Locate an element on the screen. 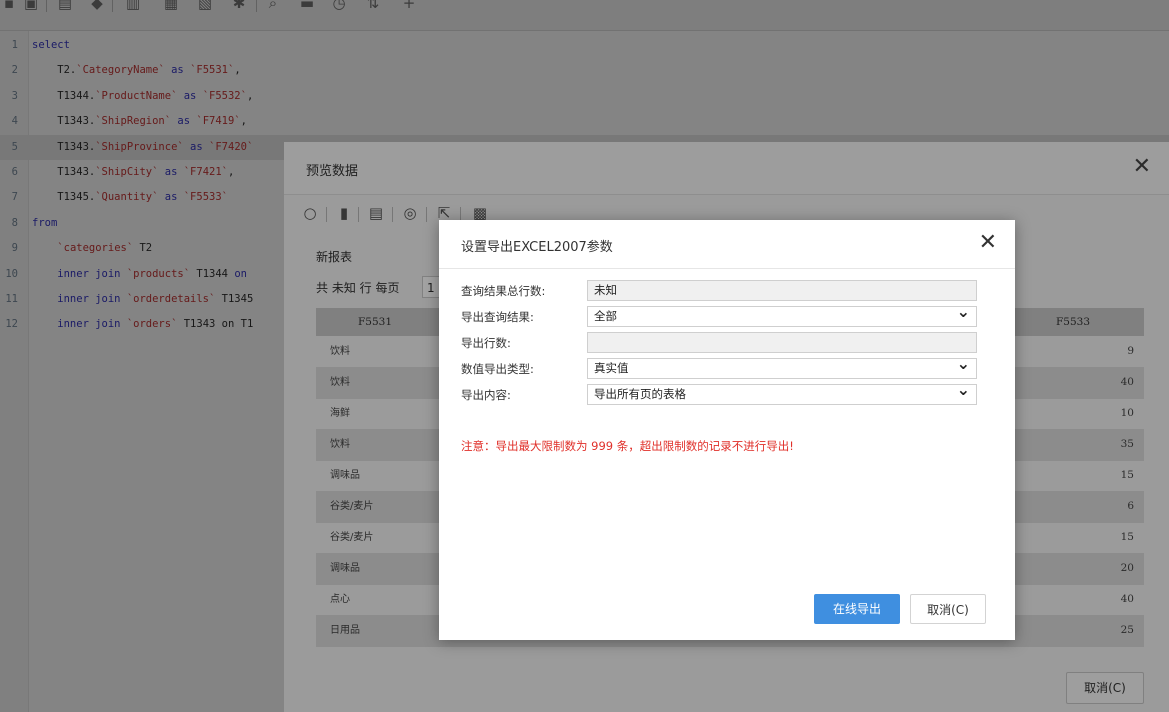 Image resolution: width=1169 pixels, height=712 pixels. value-type-label: 数值导出类型: is located at coordinates (497, 369).